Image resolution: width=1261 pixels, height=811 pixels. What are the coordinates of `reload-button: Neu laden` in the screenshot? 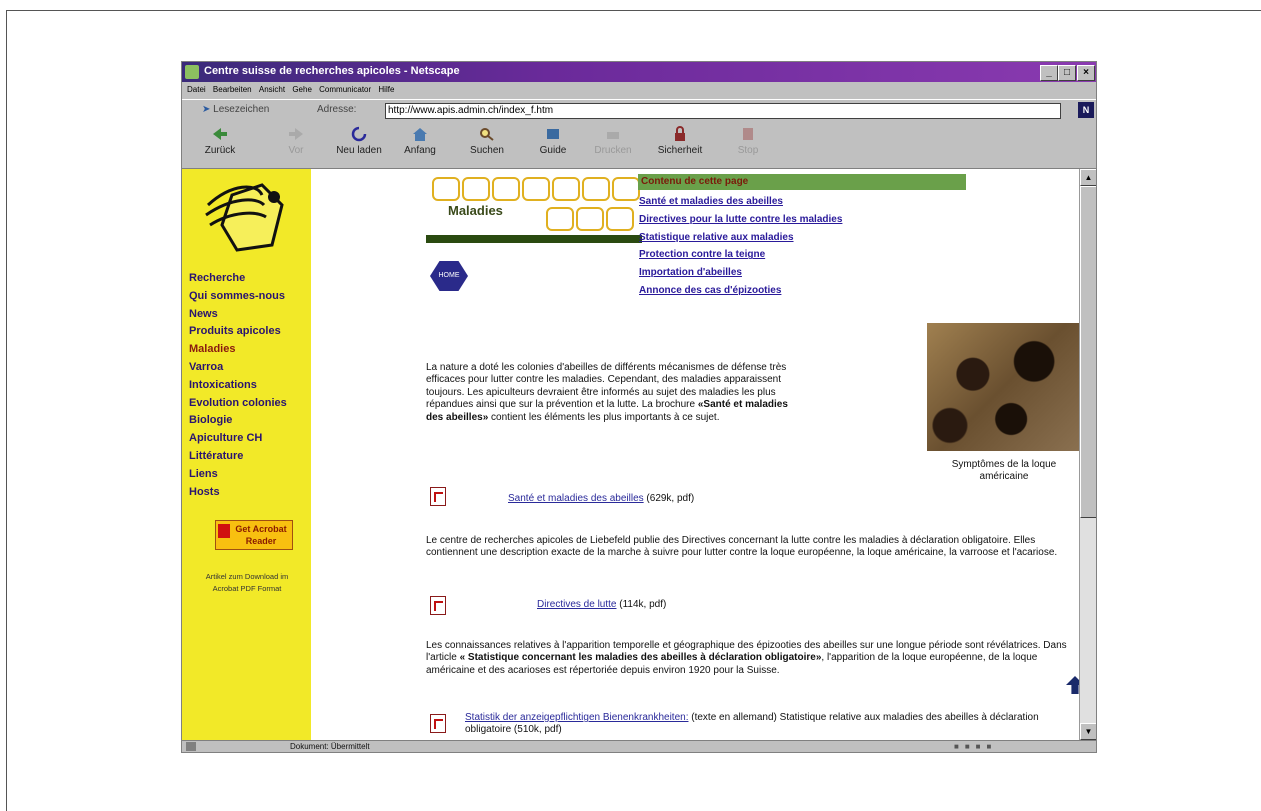 It's located at (359, 141).